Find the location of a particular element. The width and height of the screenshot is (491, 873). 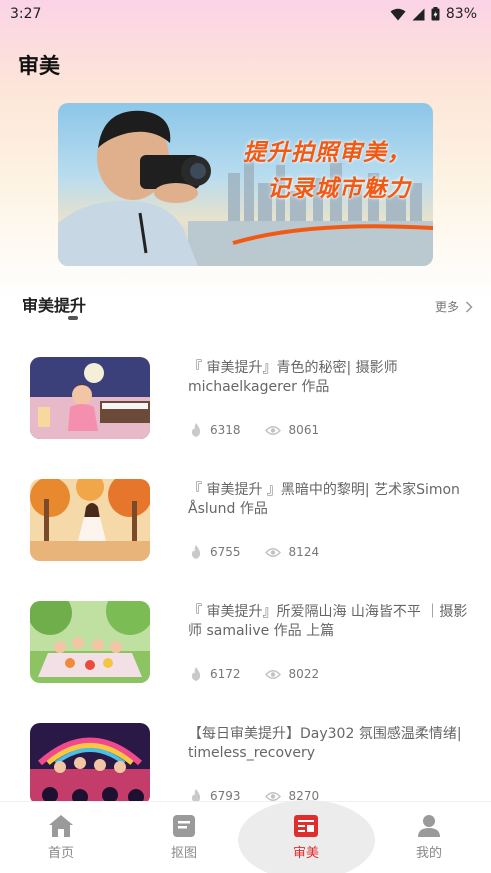

more-link: 更多 is located at coordinates (454, 306).